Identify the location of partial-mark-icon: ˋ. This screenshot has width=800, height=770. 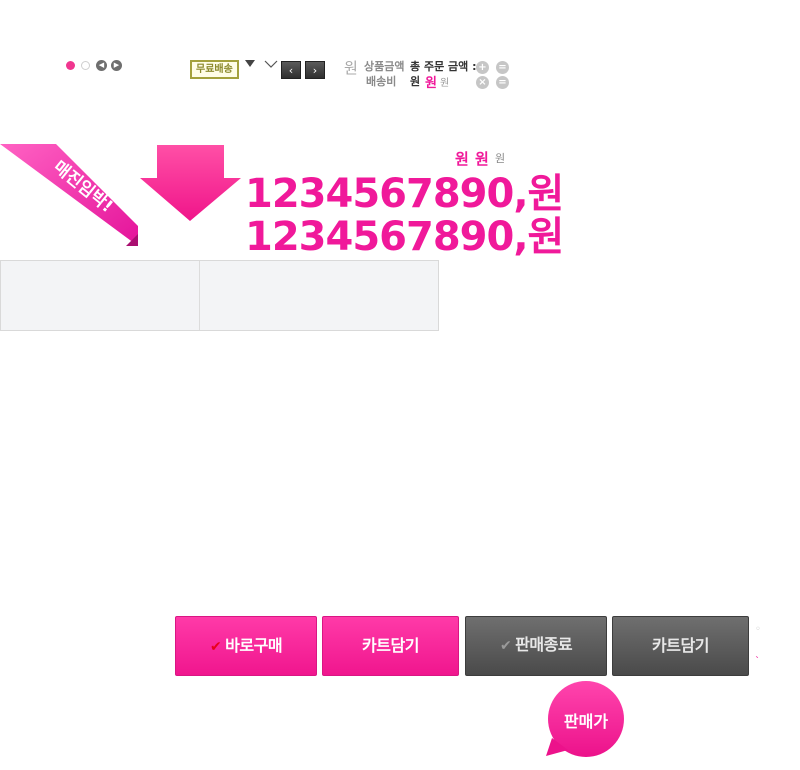
(757, 661).